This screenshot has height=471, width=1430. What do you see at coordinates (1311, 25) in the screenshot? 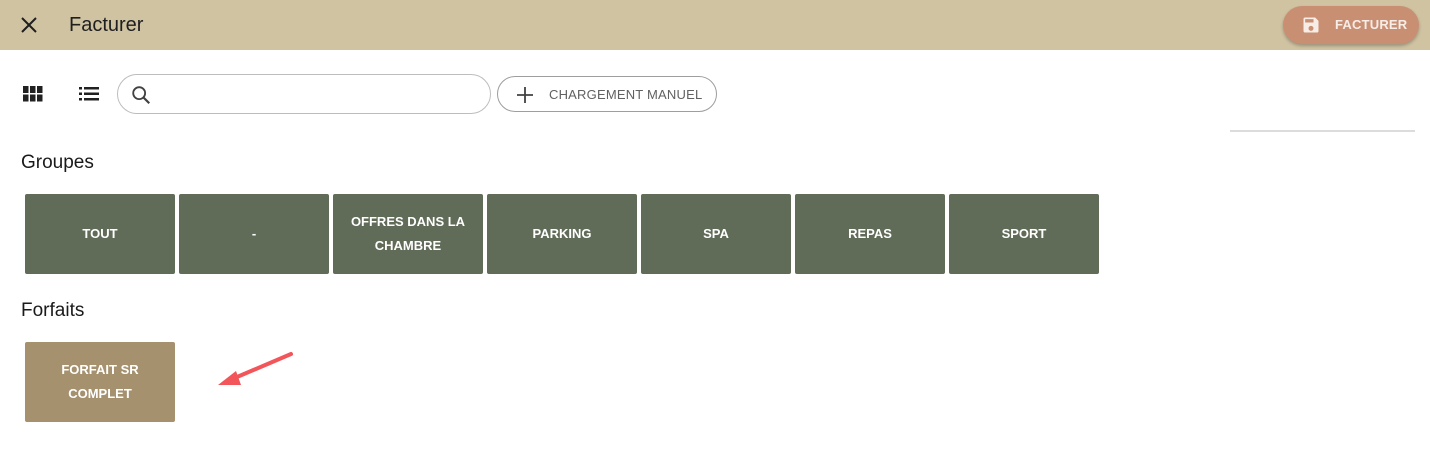
I see `save-icon` at bounding box center [1311, 25].